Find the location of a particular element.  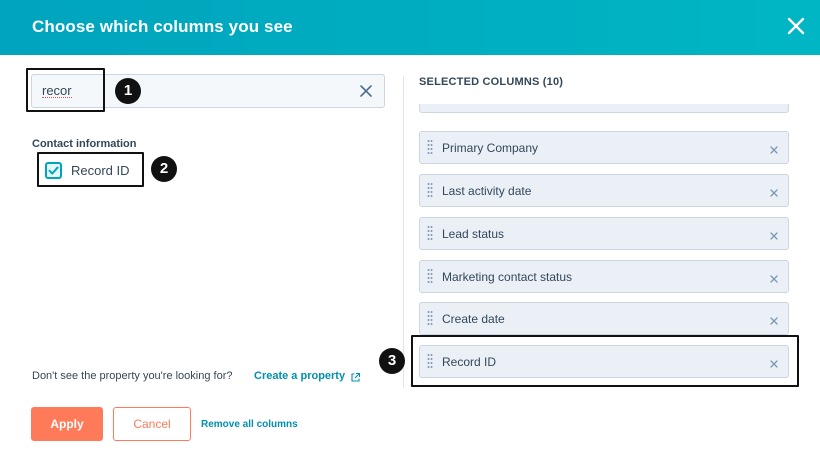

selected-column-item: Marketing contact status is located at coordinates (604, 276).